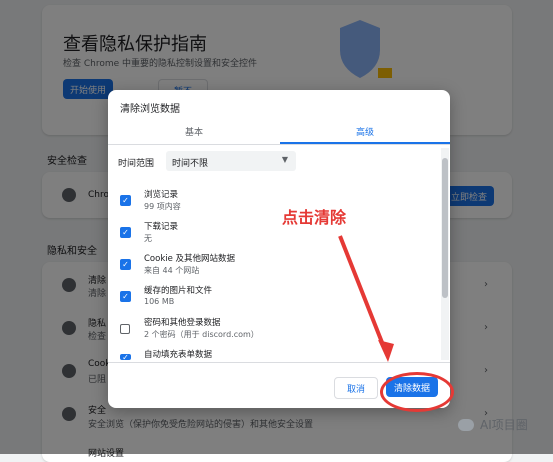 The width and height of the screenshot is (553, 462). What do you see at coordinates (417, 392) in the screenshot?
I see `annotation-highlight-ring` at bounding box center [417, 392].